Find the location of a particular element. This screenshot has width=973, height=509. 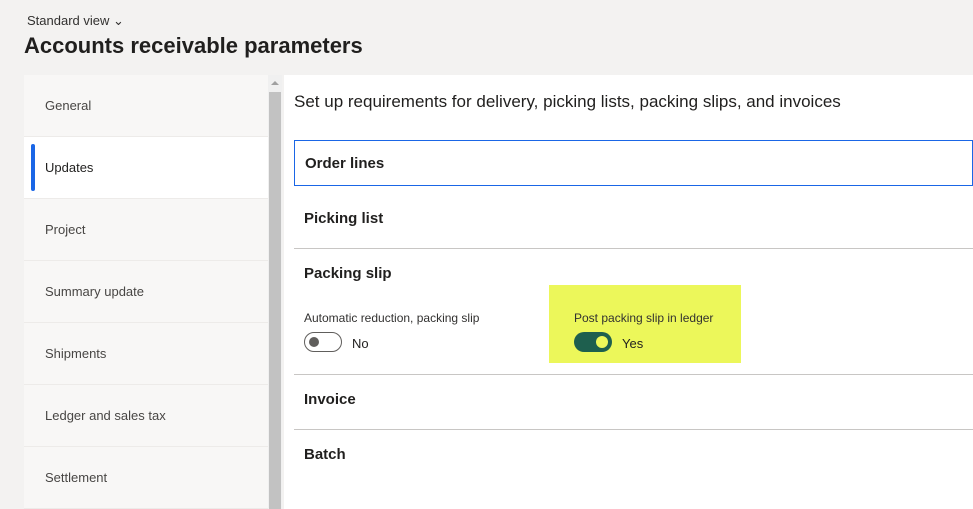

post-ledger-value: Yes is located at coordinates (633, 343).